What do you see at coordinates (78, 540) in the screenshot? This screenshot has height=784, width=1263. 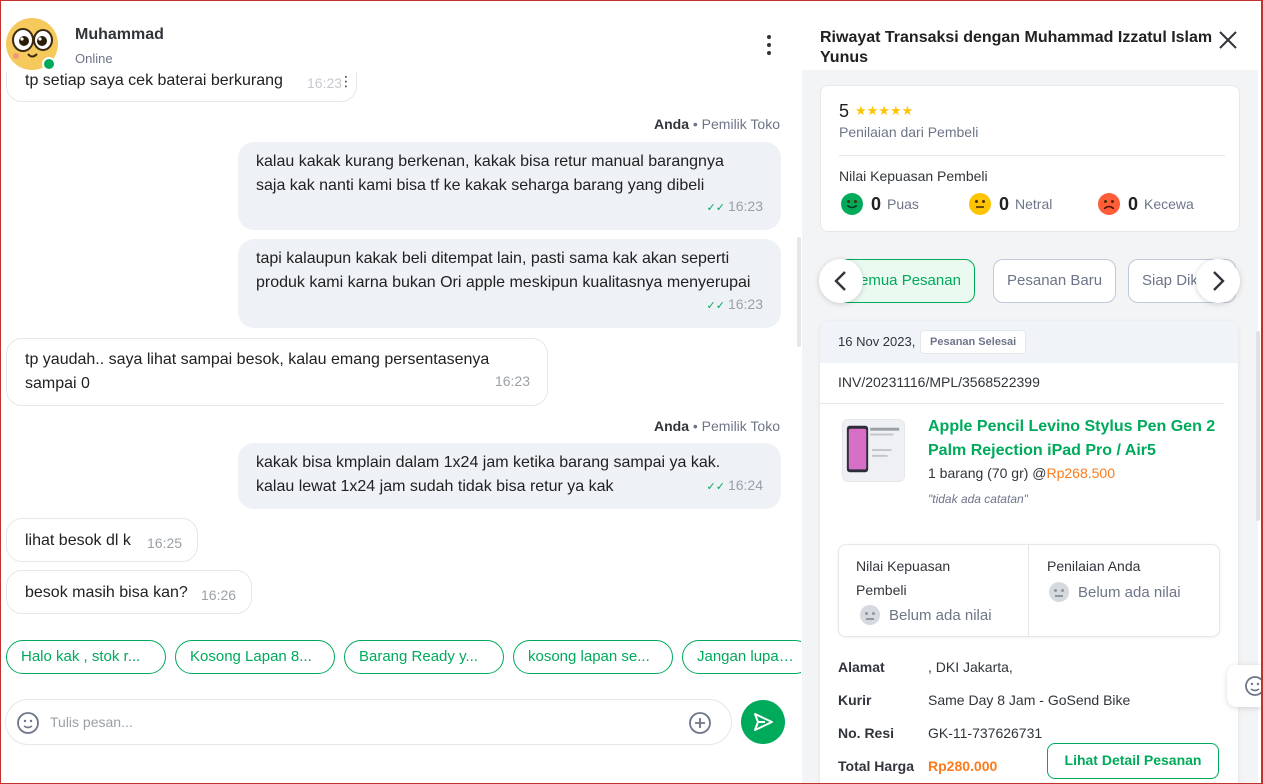 I see `message-text: lihat besok dl k` at bounding box center [78, 540].